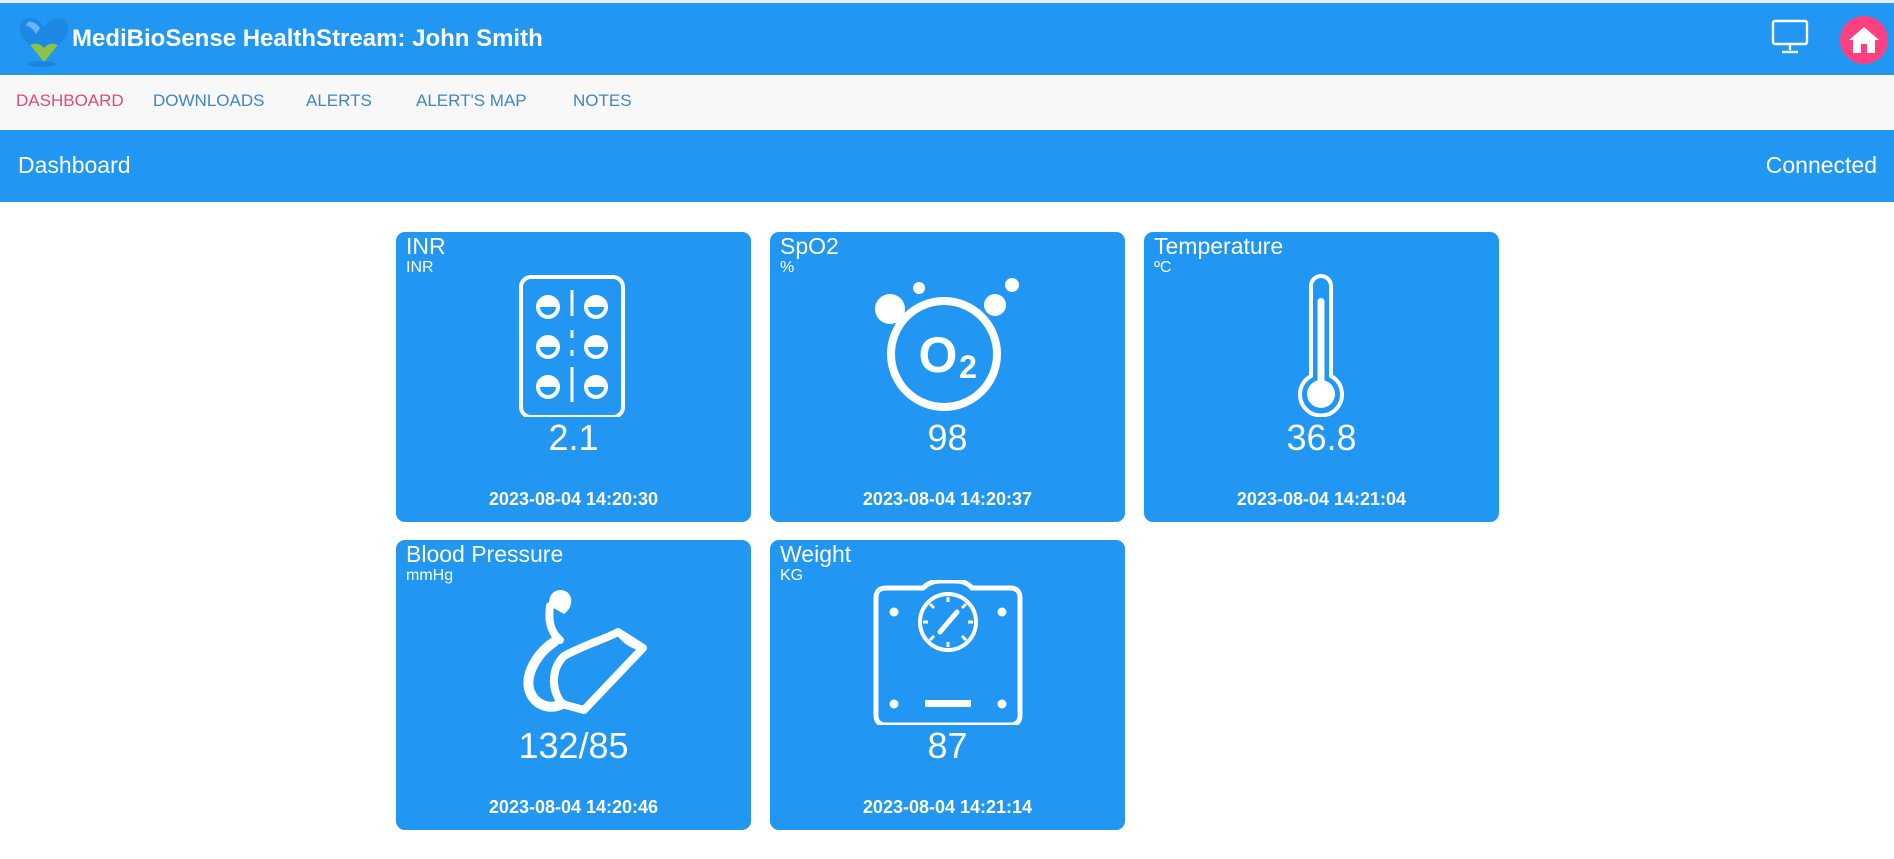 The image size is (1894, 859). Describe the element at coordinates (816, 554) in the screenshot. I see `card-title: Weight` at that location.